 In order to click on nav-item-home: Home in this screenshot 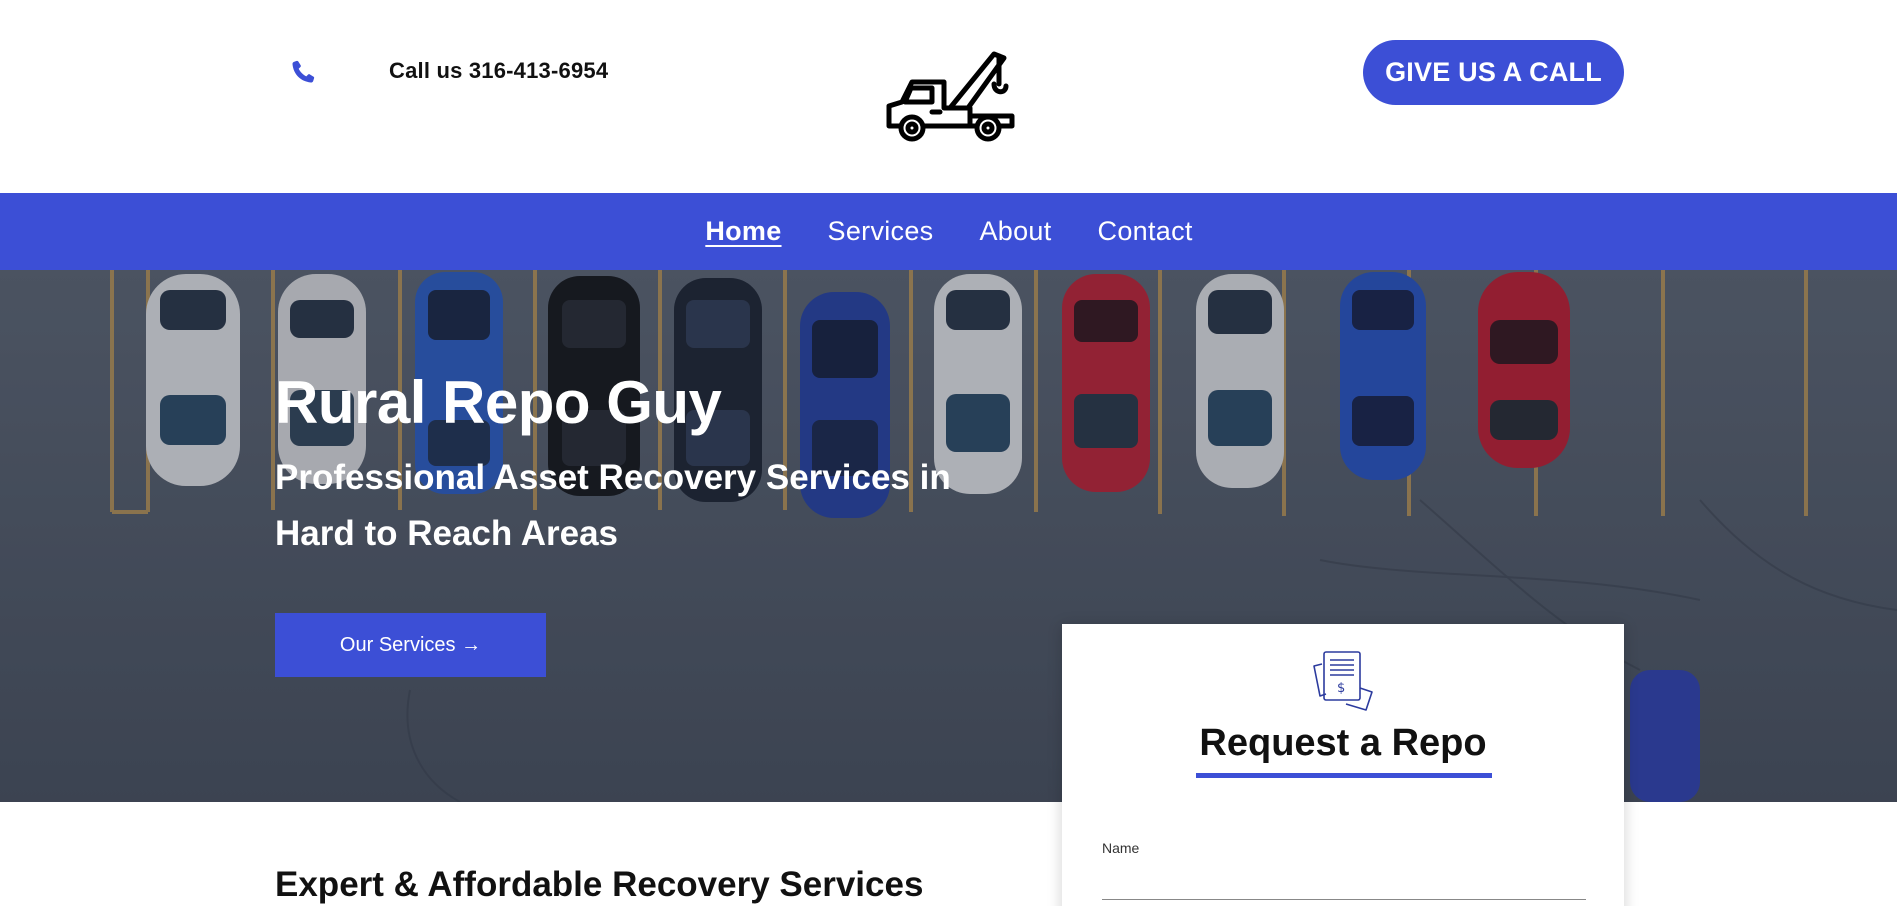, I will do `click(743, 231)`.